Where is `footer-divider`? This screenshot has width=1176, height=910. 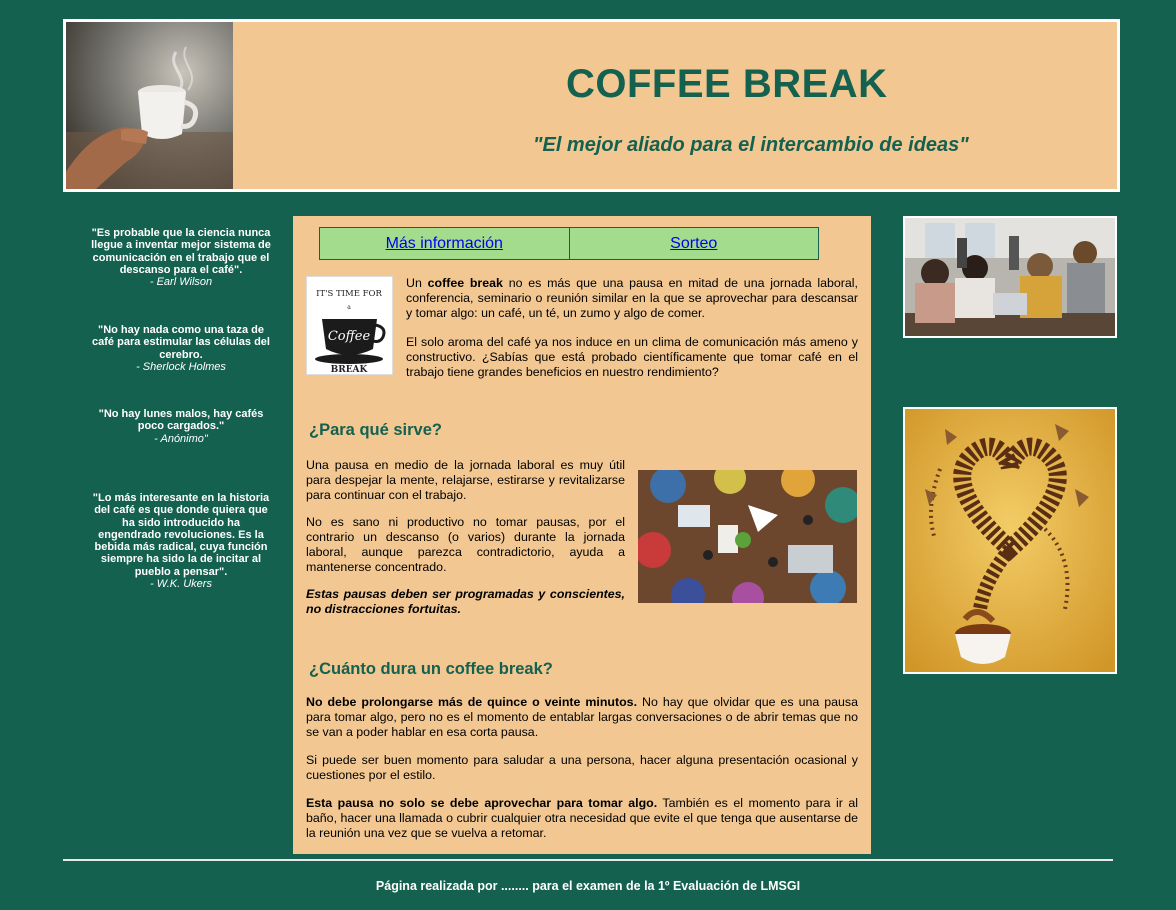 footer-divider is located at coordinates (588, 860).